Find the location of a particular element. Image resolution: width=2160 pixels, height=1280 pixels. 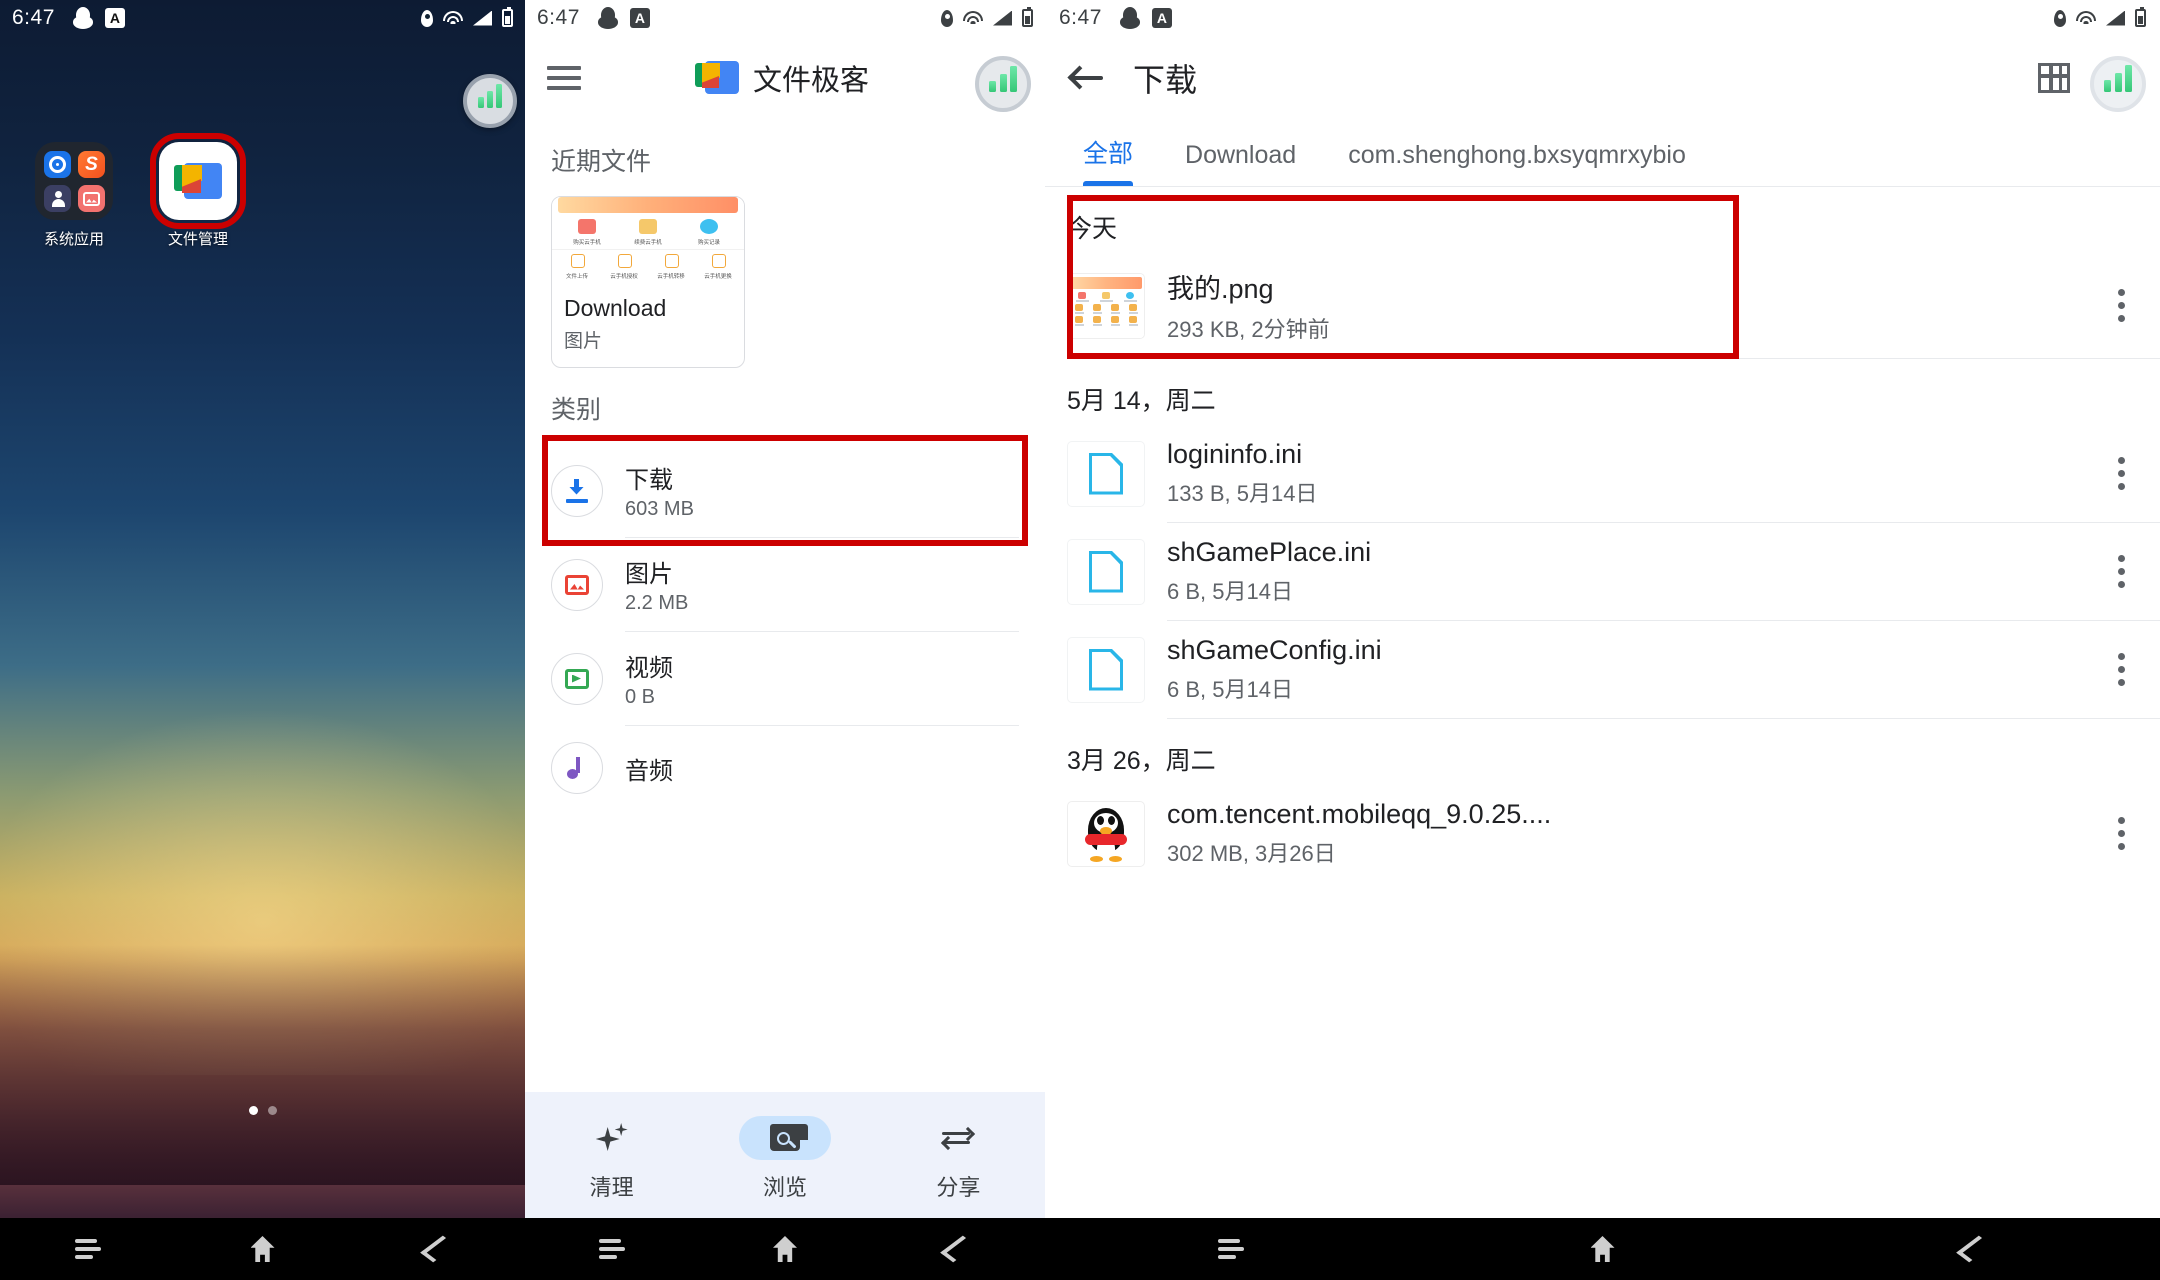

bottom-navigation: 清理 浏览 分享 is located at coordinates (785, 1155).